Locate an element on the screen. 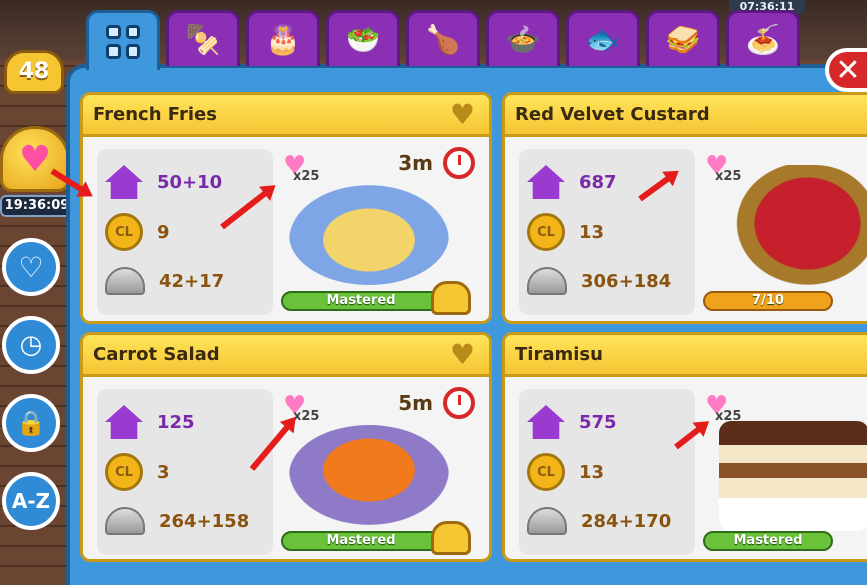 This screenshot has height=585, width=867. cake-icon: 🎂 is located at coordinates (283, 39).